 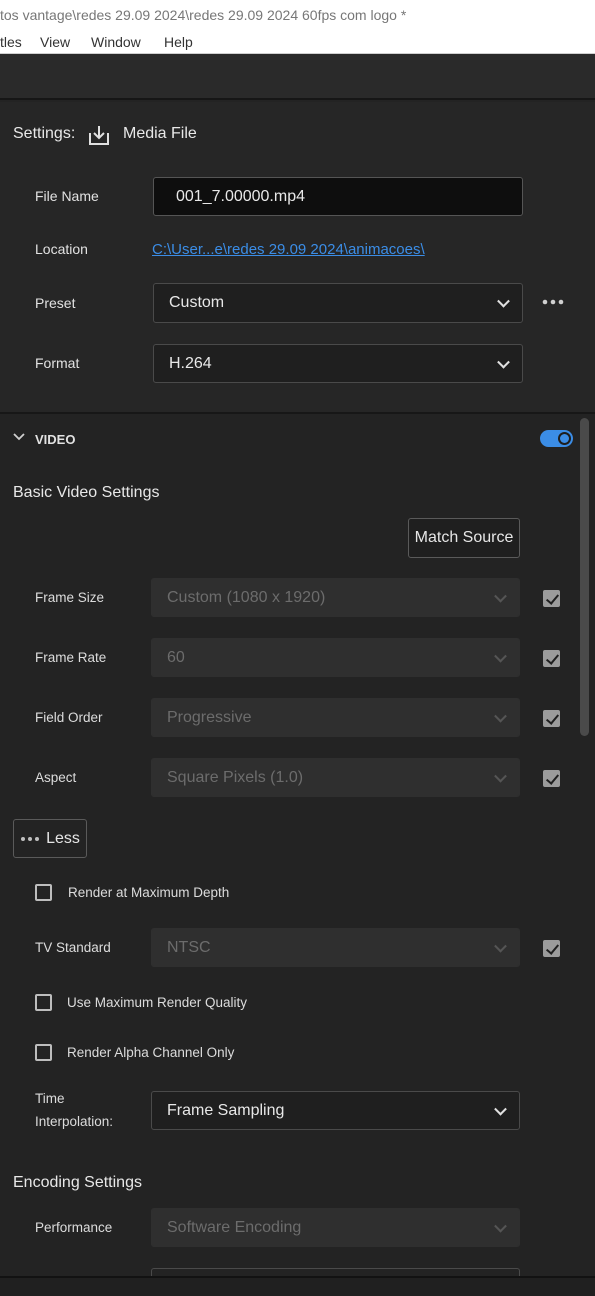 I want to click on tv-standard-dropdown: NTSC, so click(x=335, y=947).